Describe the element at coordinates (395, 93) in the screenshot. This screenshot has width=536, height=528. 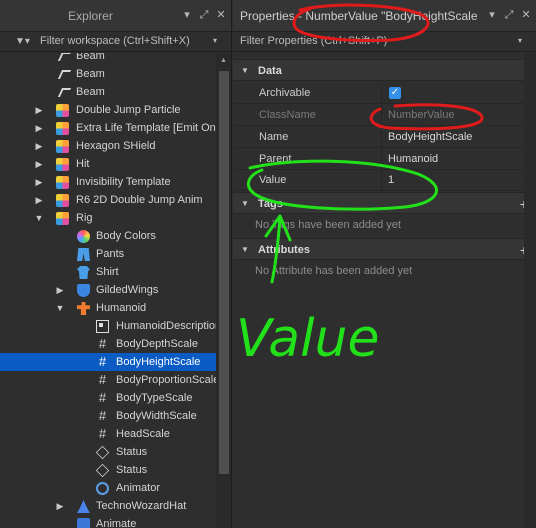
I see `archivable-checkbox: ✓` at that location.